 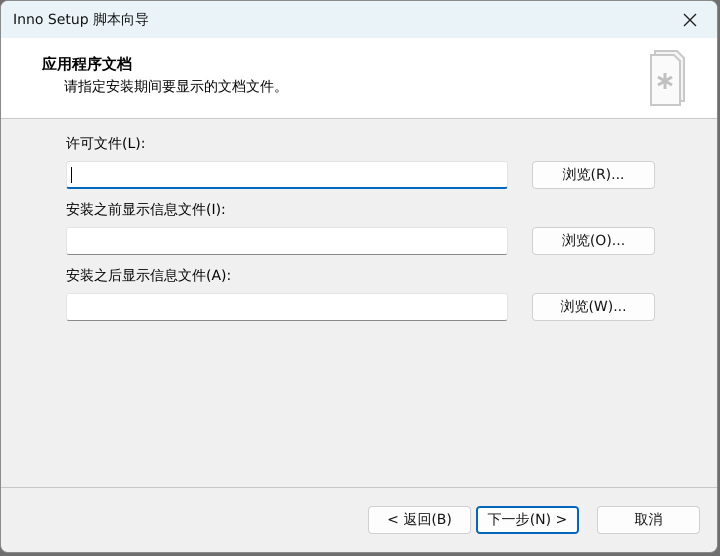 I want to click on wizard-button: 取消, so click(x=648, y=520).